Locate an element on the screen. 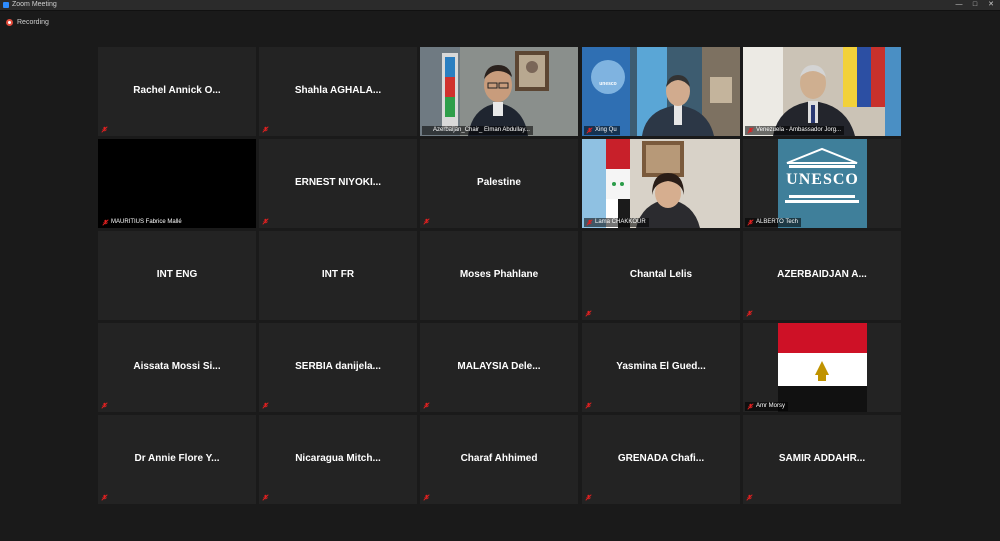 This screenshot has height=541, width=1000. recording-indicator: Recording is located at coordinates (27, 22).